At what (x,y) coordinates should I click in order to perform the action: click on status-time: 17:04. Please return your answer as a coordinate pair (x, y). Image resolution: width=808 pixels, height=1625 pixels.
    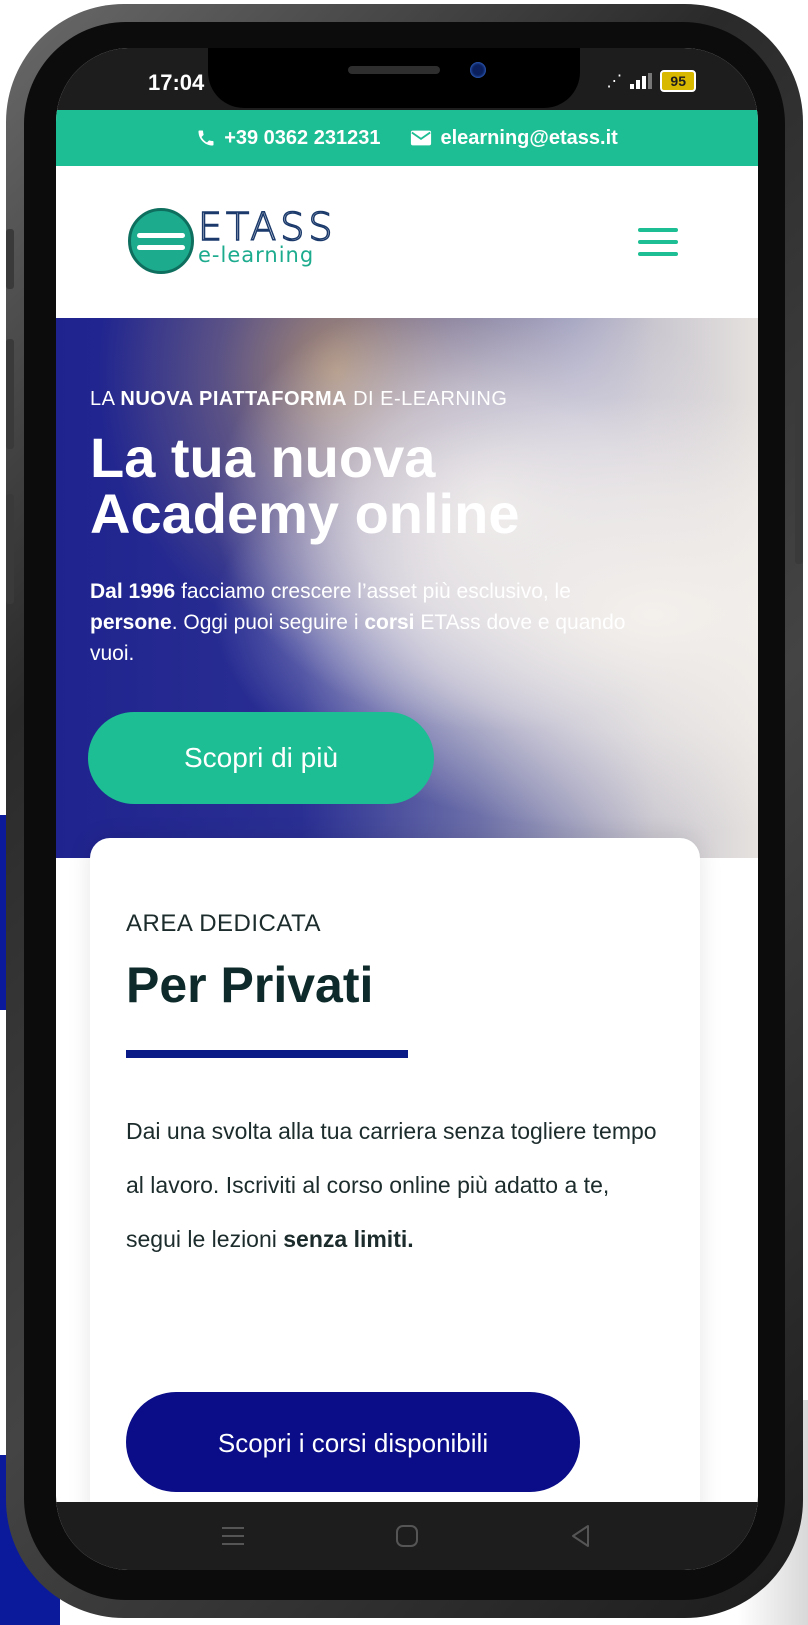
    Looking at the image, I should click on (176, 82).